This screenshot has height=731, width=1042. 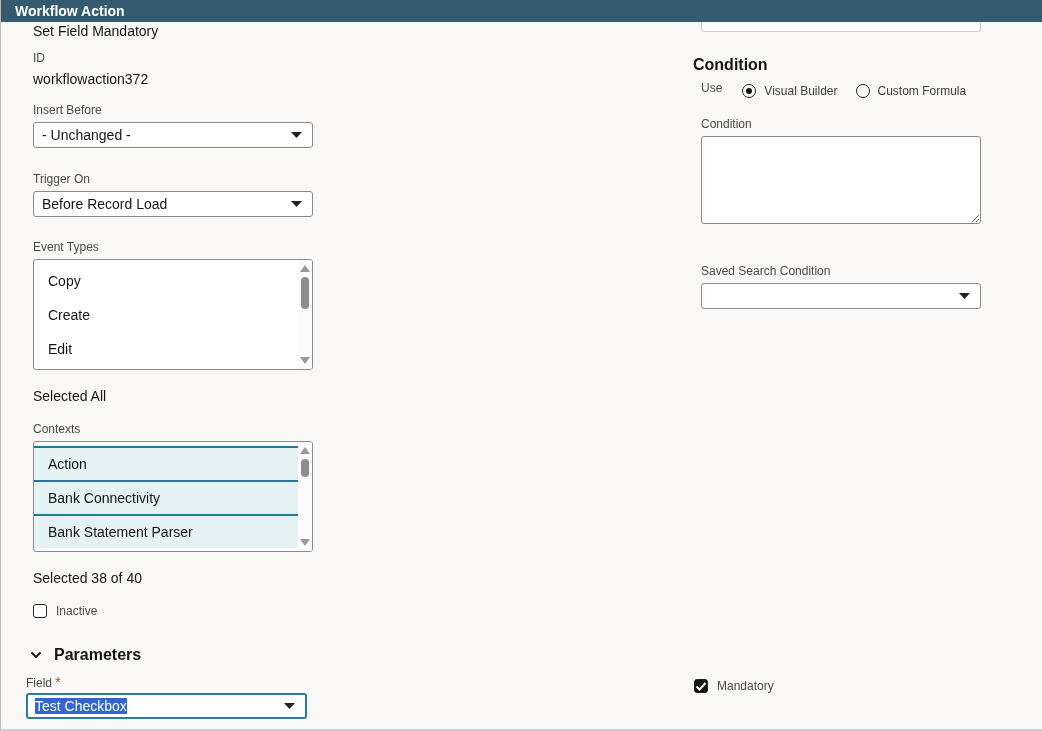 I want to click on field-label: Field, so click(x=39, y=683).